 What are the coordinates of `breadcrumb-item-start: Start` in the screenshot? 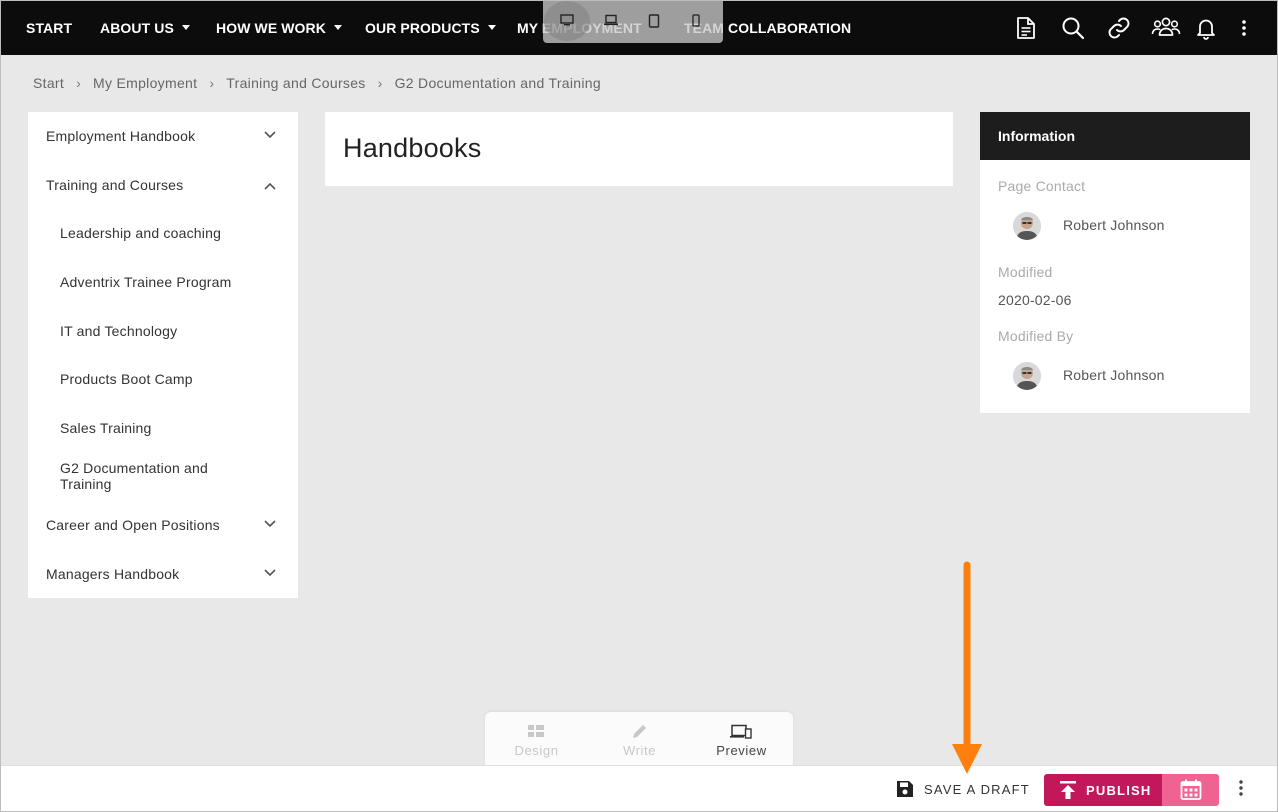 It's located at (48, 83).